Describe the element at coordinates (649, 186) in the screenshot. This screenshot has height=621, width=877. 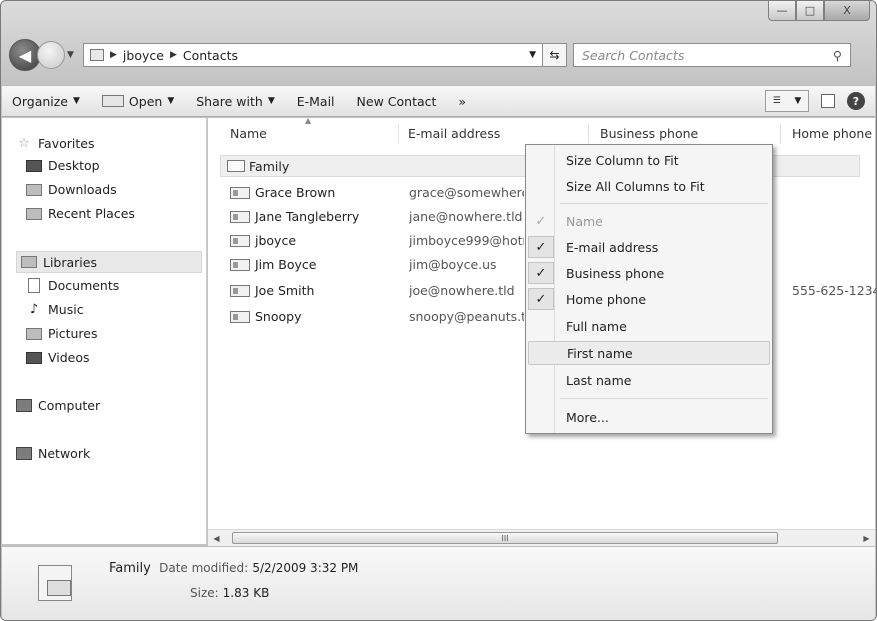
I see `menu-item-size-all-columns-to-fit: Size All Columns to Fit` at that location.